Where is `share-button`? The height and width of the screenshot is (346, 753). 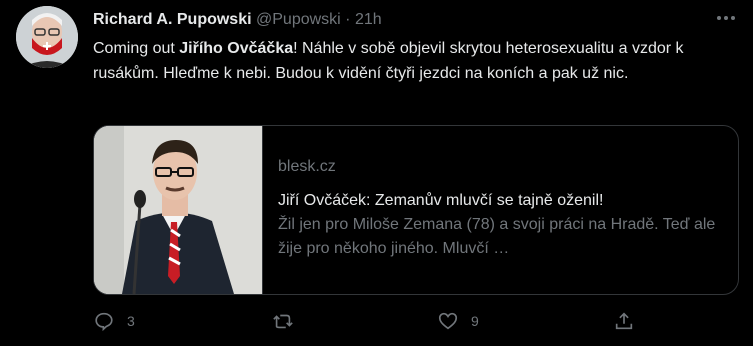 share-button is located at coordinates (624, 321).